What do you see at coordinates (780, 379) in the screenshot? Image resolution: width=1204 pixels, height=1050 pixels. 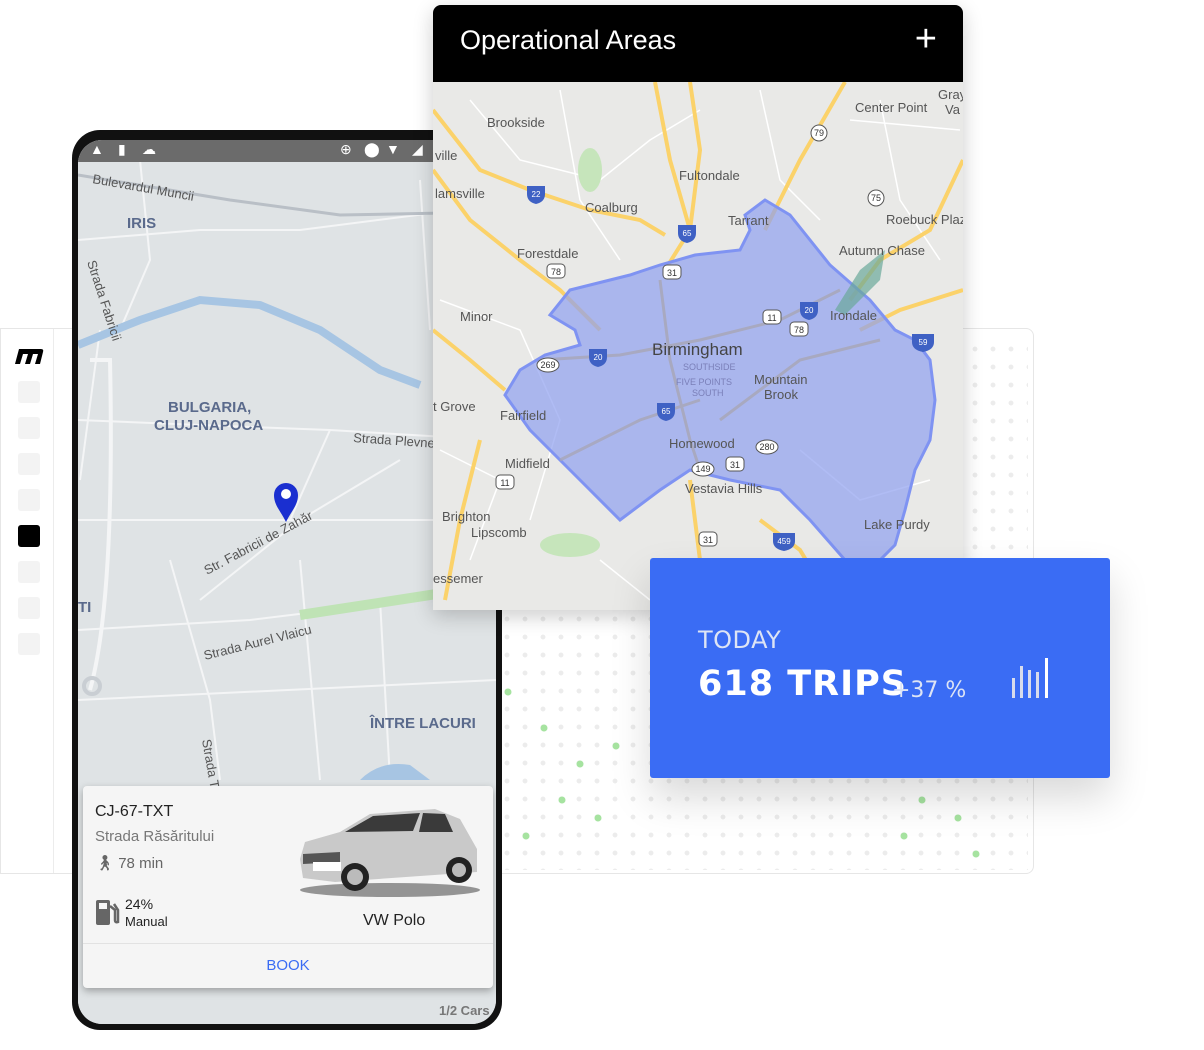 I see `map-label: Mountain` at bounding box center [780, 379].